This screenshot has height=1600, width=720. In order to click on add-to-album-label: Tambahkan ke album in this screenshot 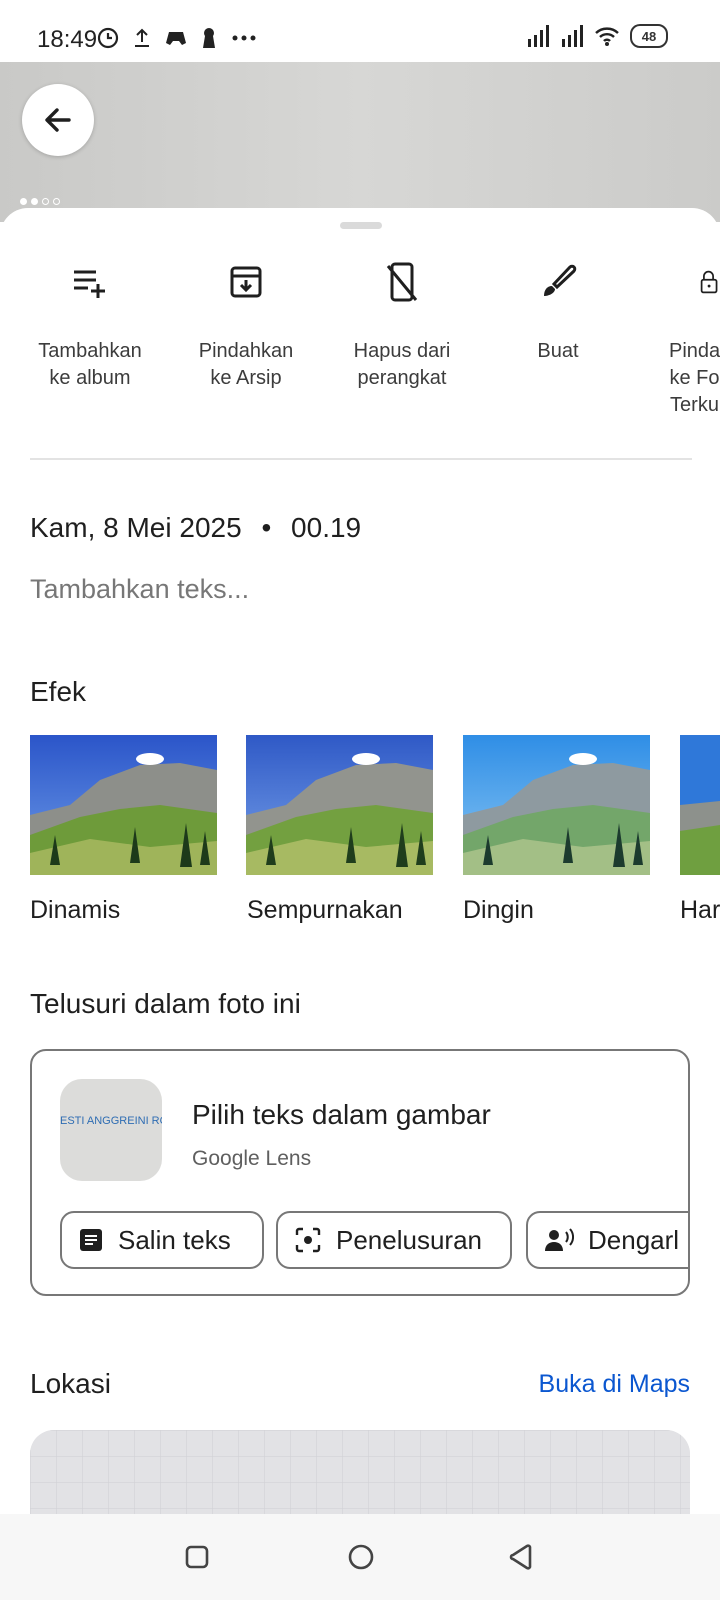, I will do `click(90, 364)`.